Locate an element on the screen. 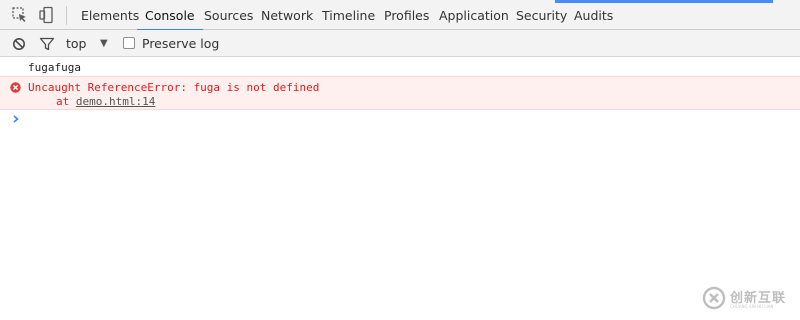 The height and width of the screenshot is (320, 800). stack-prefix: at is located at coordinates (63, 101).